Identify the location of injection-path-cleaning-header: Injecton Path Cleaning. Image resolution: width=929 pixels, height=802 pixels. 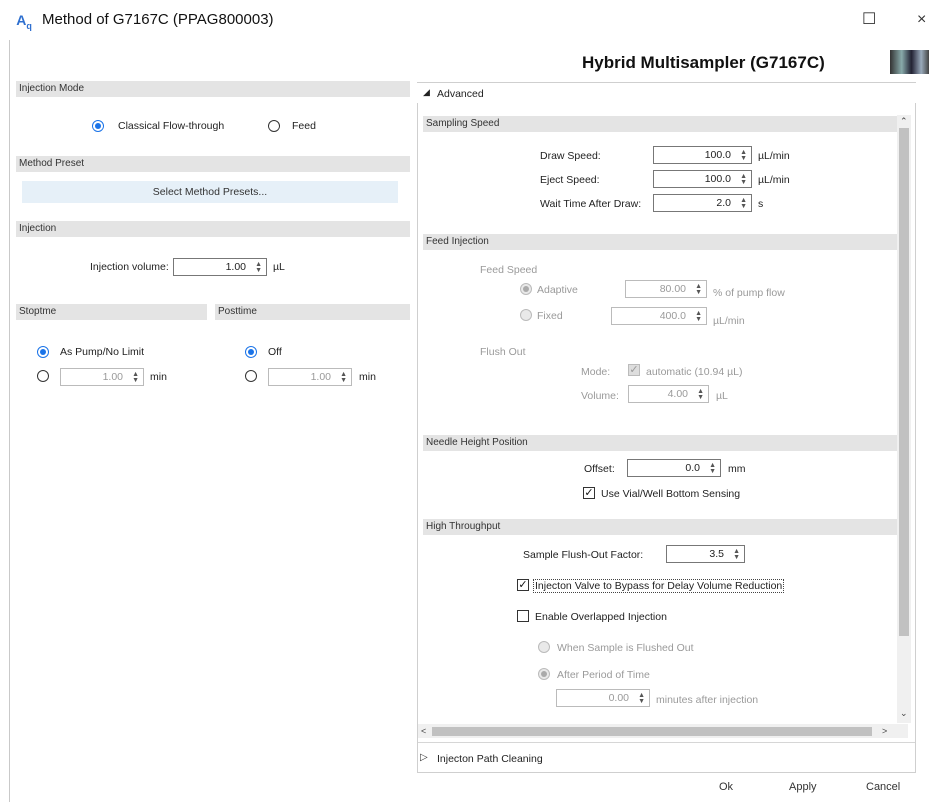
(490, 759).